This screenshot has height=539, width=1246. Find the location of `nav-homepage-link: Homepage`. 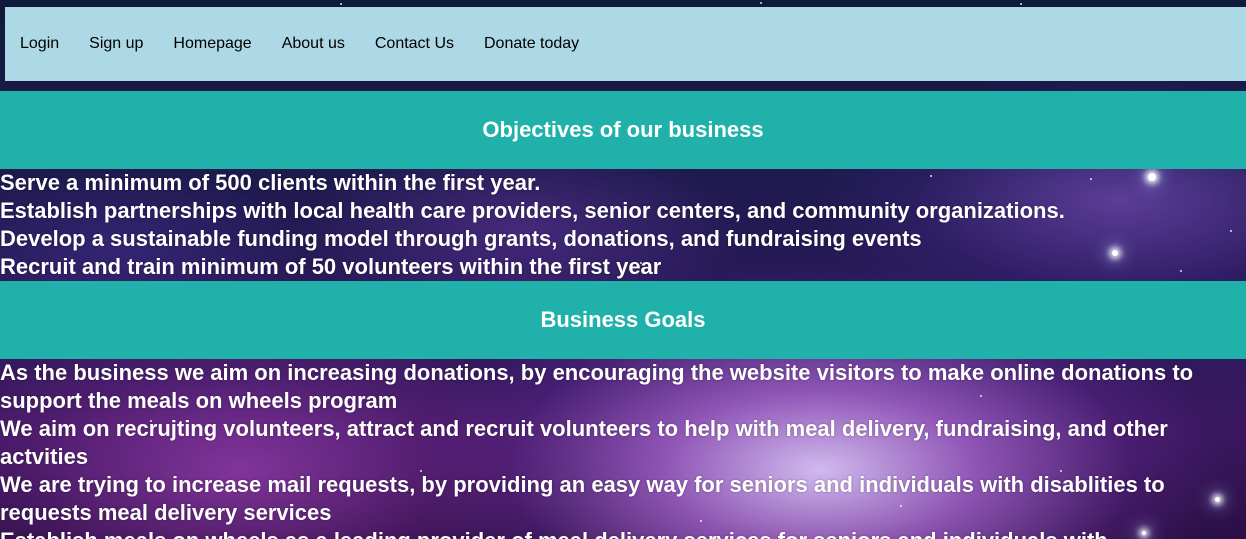

nav-homepage-link: Homepage is located at coordinates (212, 44).